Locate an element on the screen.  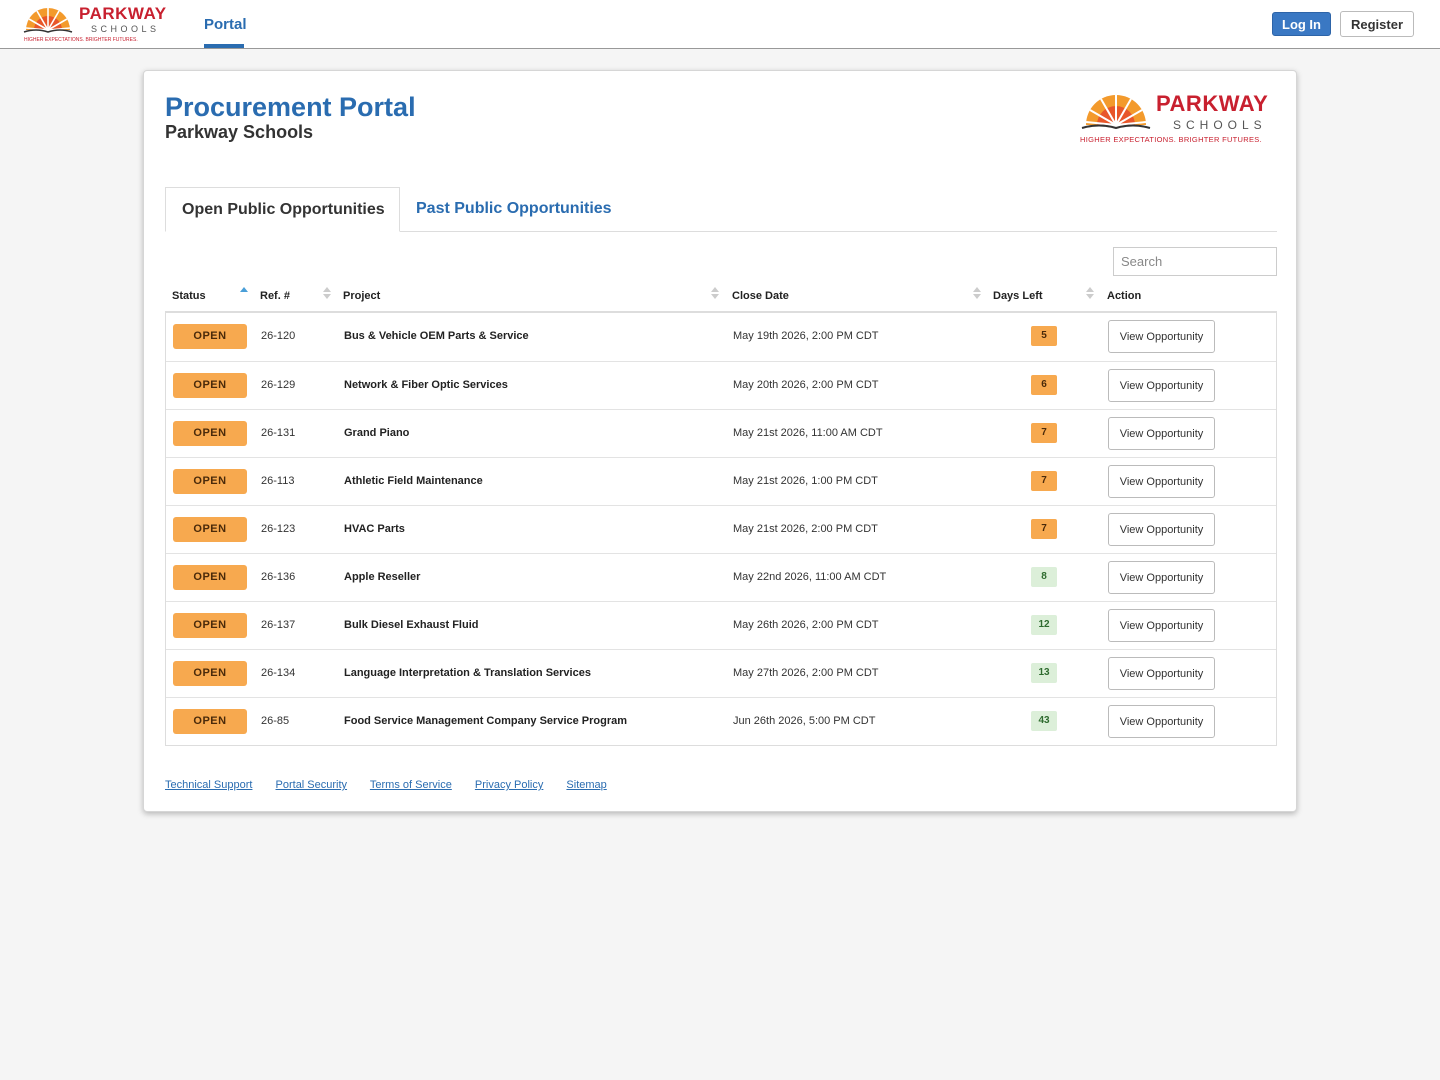
days-left-badge: 12 is located at coordinates (1044, 625).